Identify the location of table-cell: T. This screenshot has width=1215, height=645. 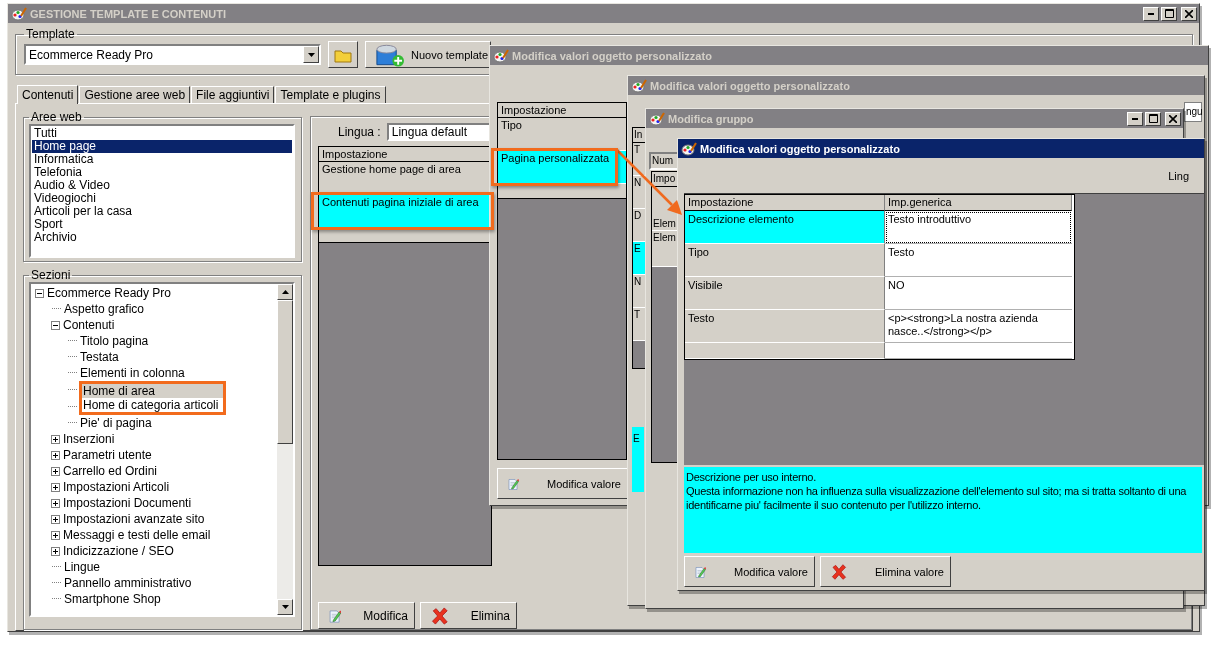
(639, 324).